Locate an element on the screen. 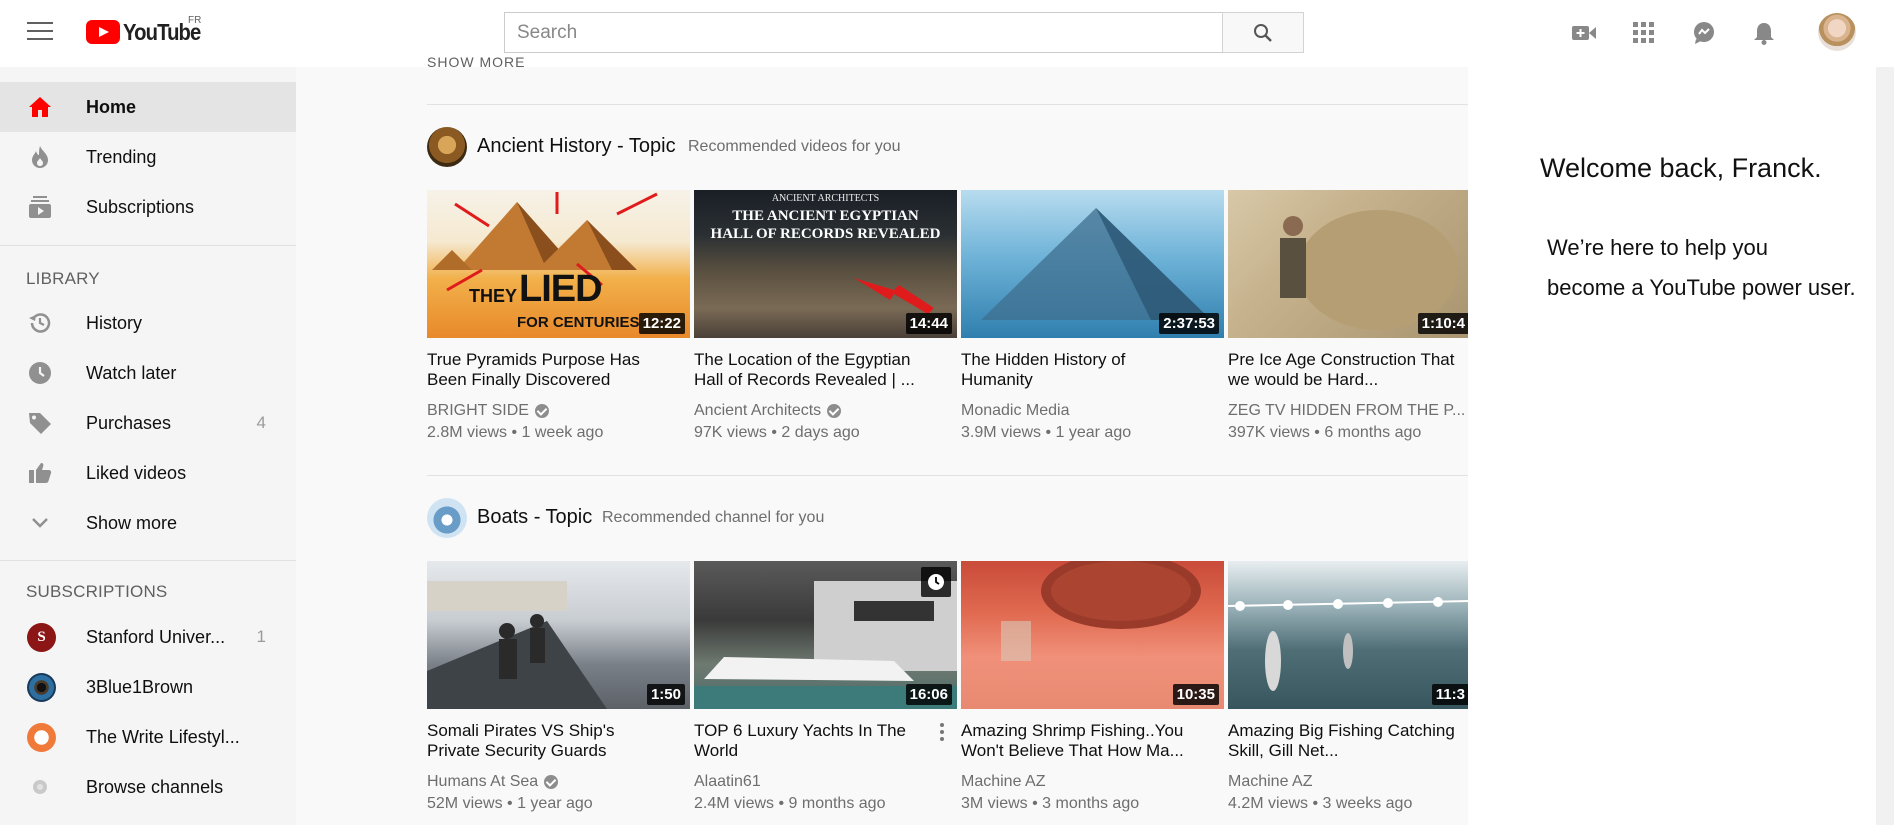  search-button is located at coordinates (1263, 32).